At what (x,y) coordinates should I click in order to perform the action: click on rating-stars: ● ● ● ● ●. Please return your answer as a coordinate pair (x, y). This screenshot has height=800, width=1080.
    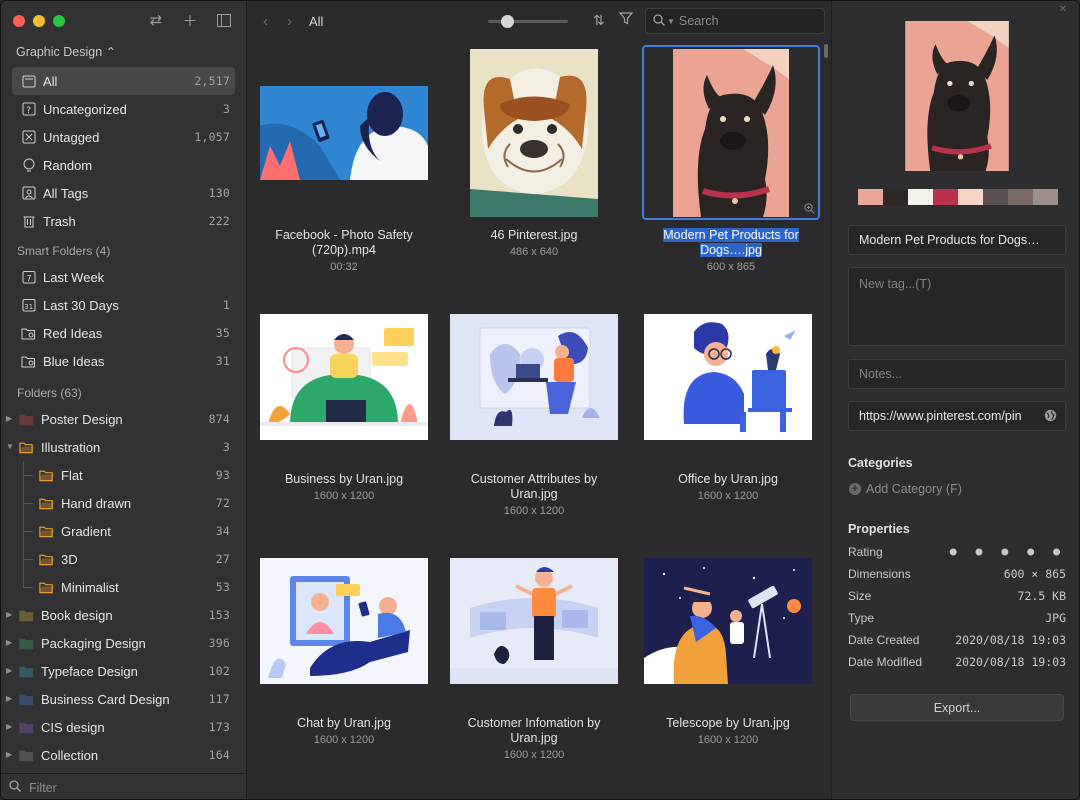
    Looking at the image, I should click on (1008, 552).